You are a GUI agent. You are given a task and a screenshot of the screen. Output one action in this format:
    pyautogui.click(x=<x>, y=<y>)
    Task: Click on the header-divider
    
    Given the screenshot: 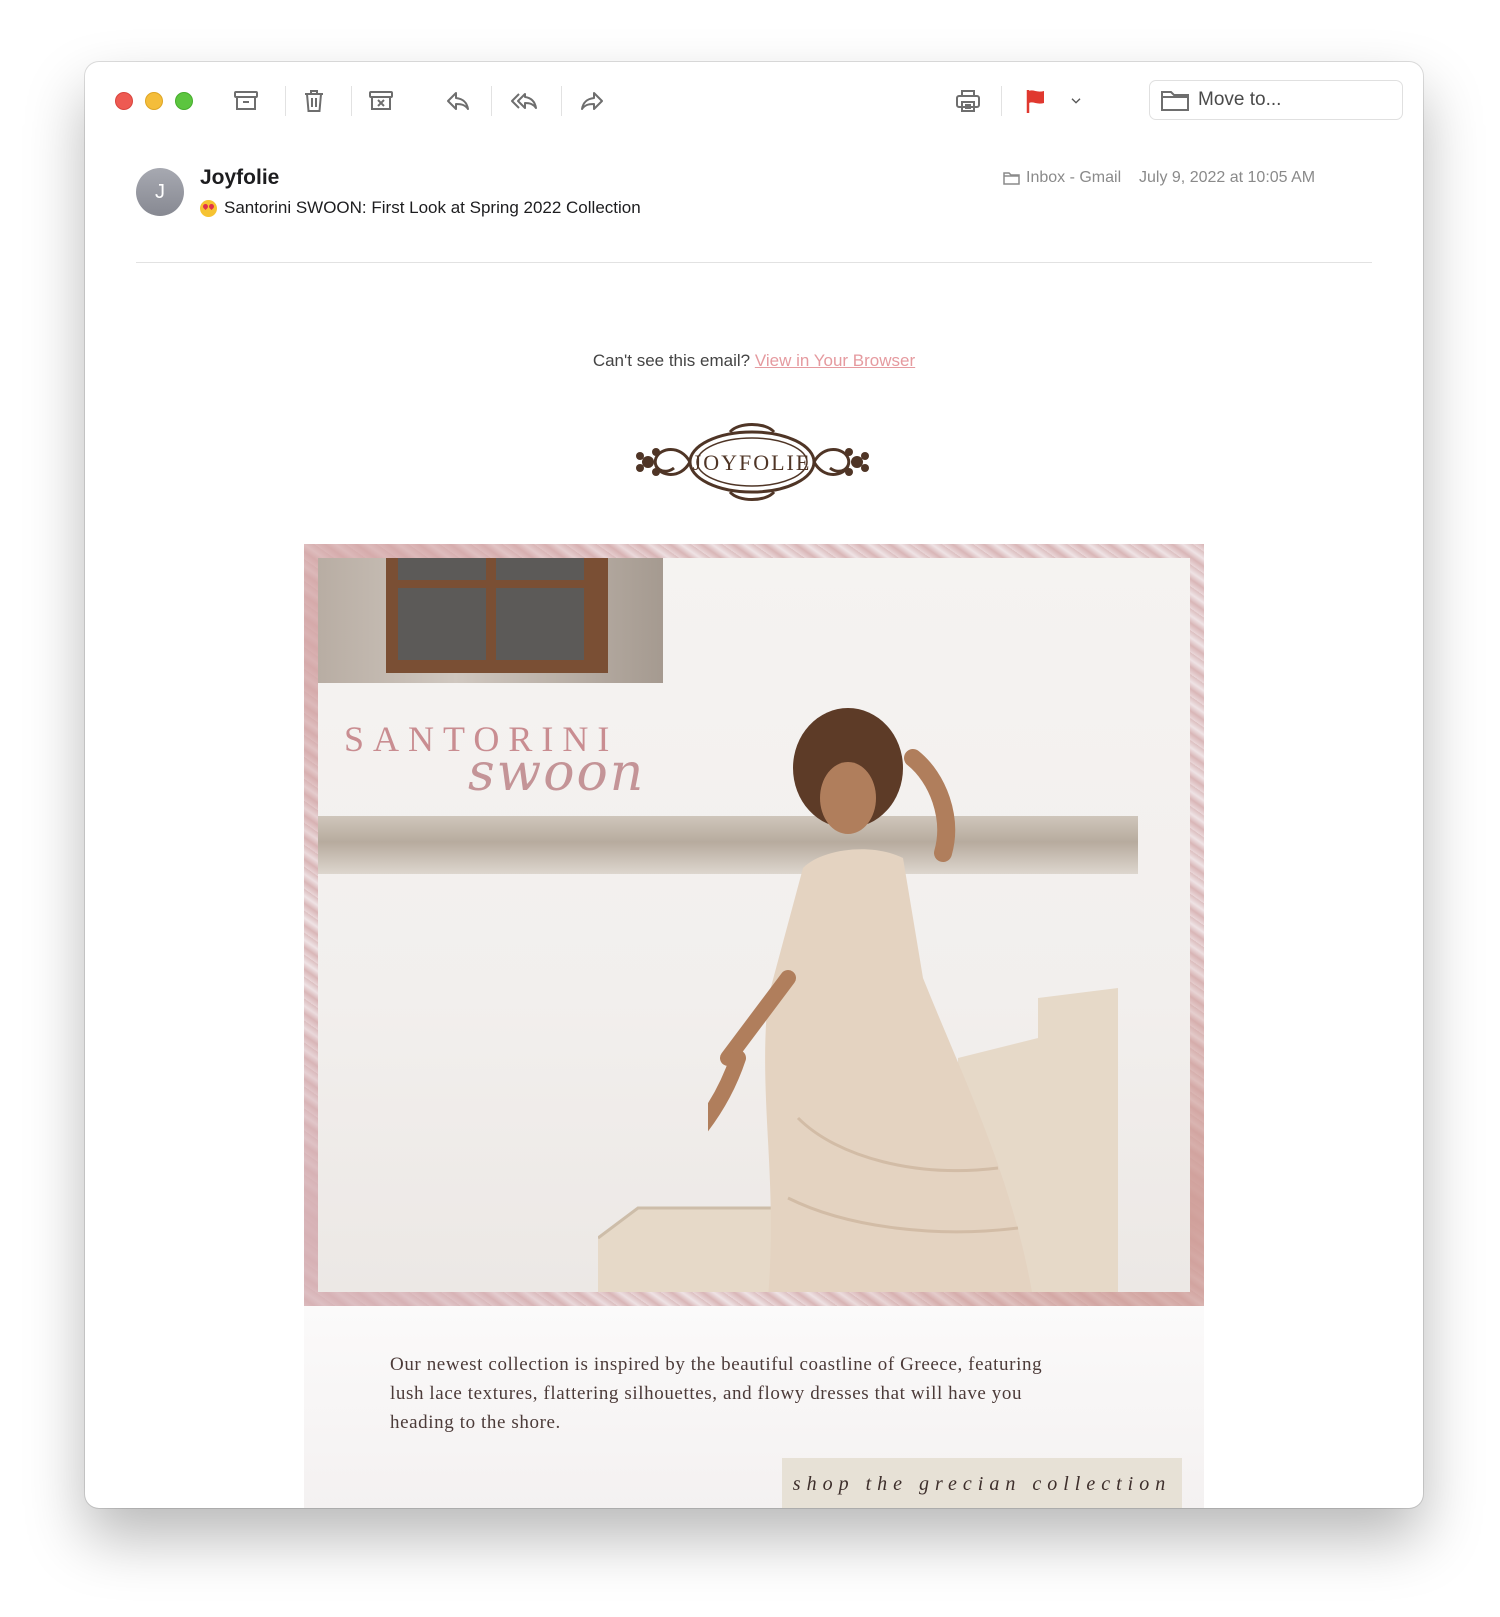 What is the action you would take?
    pyautogui.click(x=754, y=262)
    